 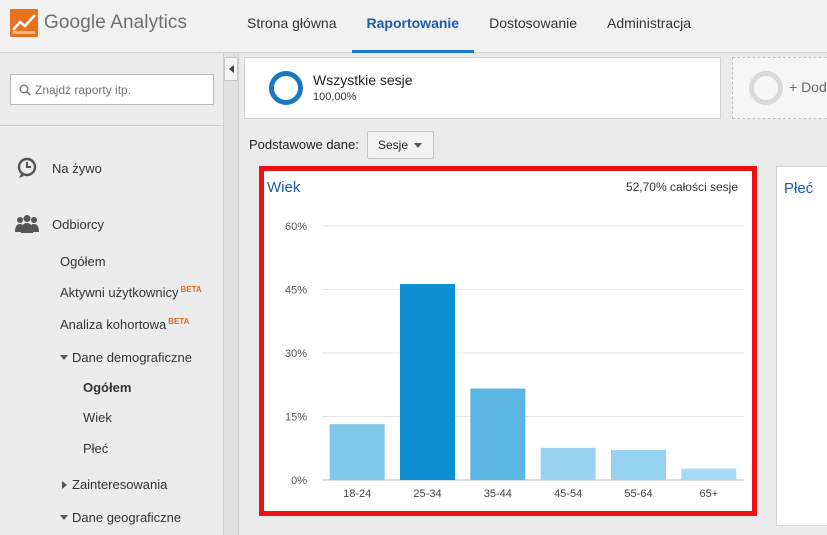 What do you see at coordinates (27, 168) in the screenshot?
I see `clock-icon` at bounding box center [27, 168].